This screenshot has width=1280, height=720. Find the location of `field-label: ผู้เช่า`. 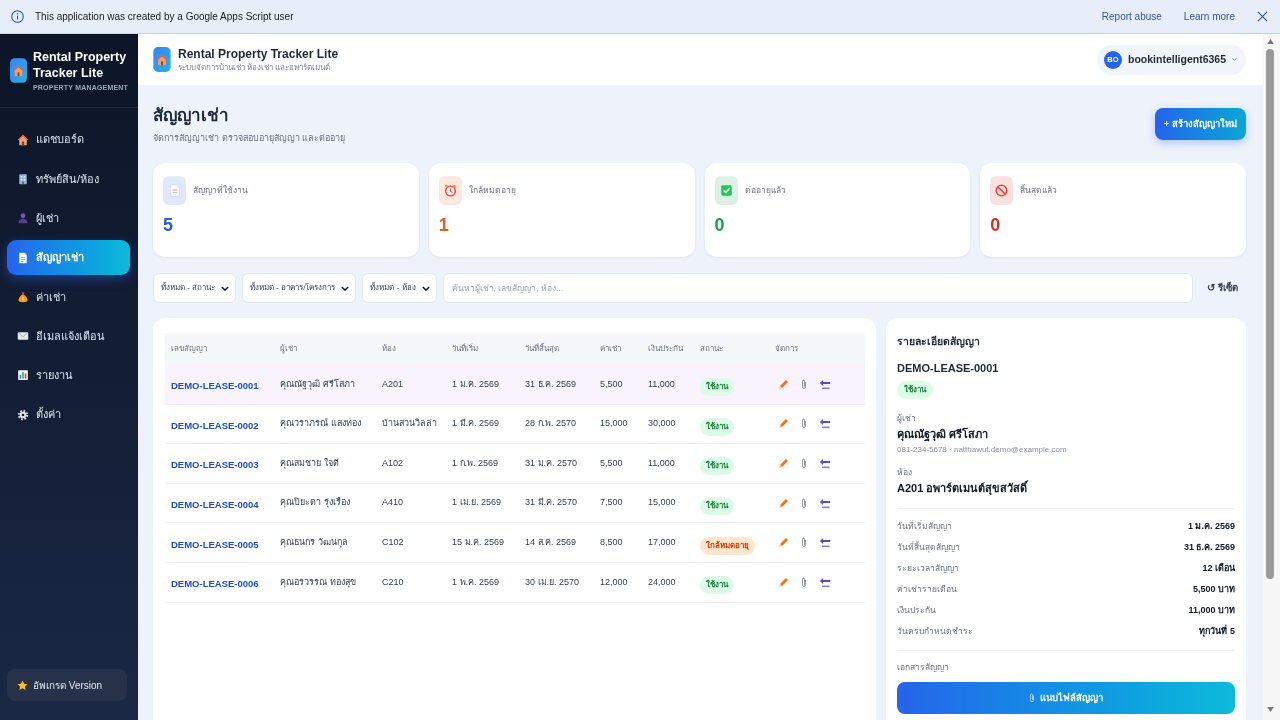

field-label: ผู้เช่า is located at coordinates (907, 418).